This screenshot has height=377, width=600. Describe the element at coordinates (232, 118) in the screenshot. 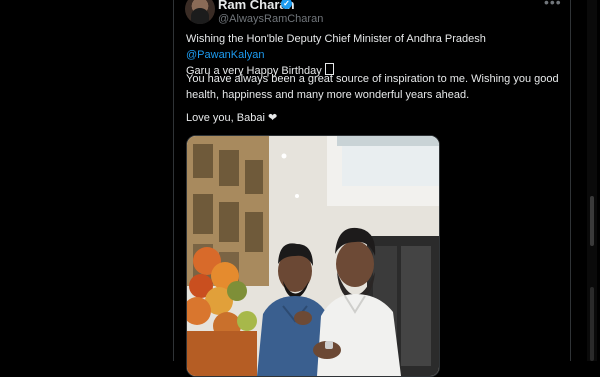

I see `tweet-text-paragraph-3: Love you, Babai ❤` at that location.